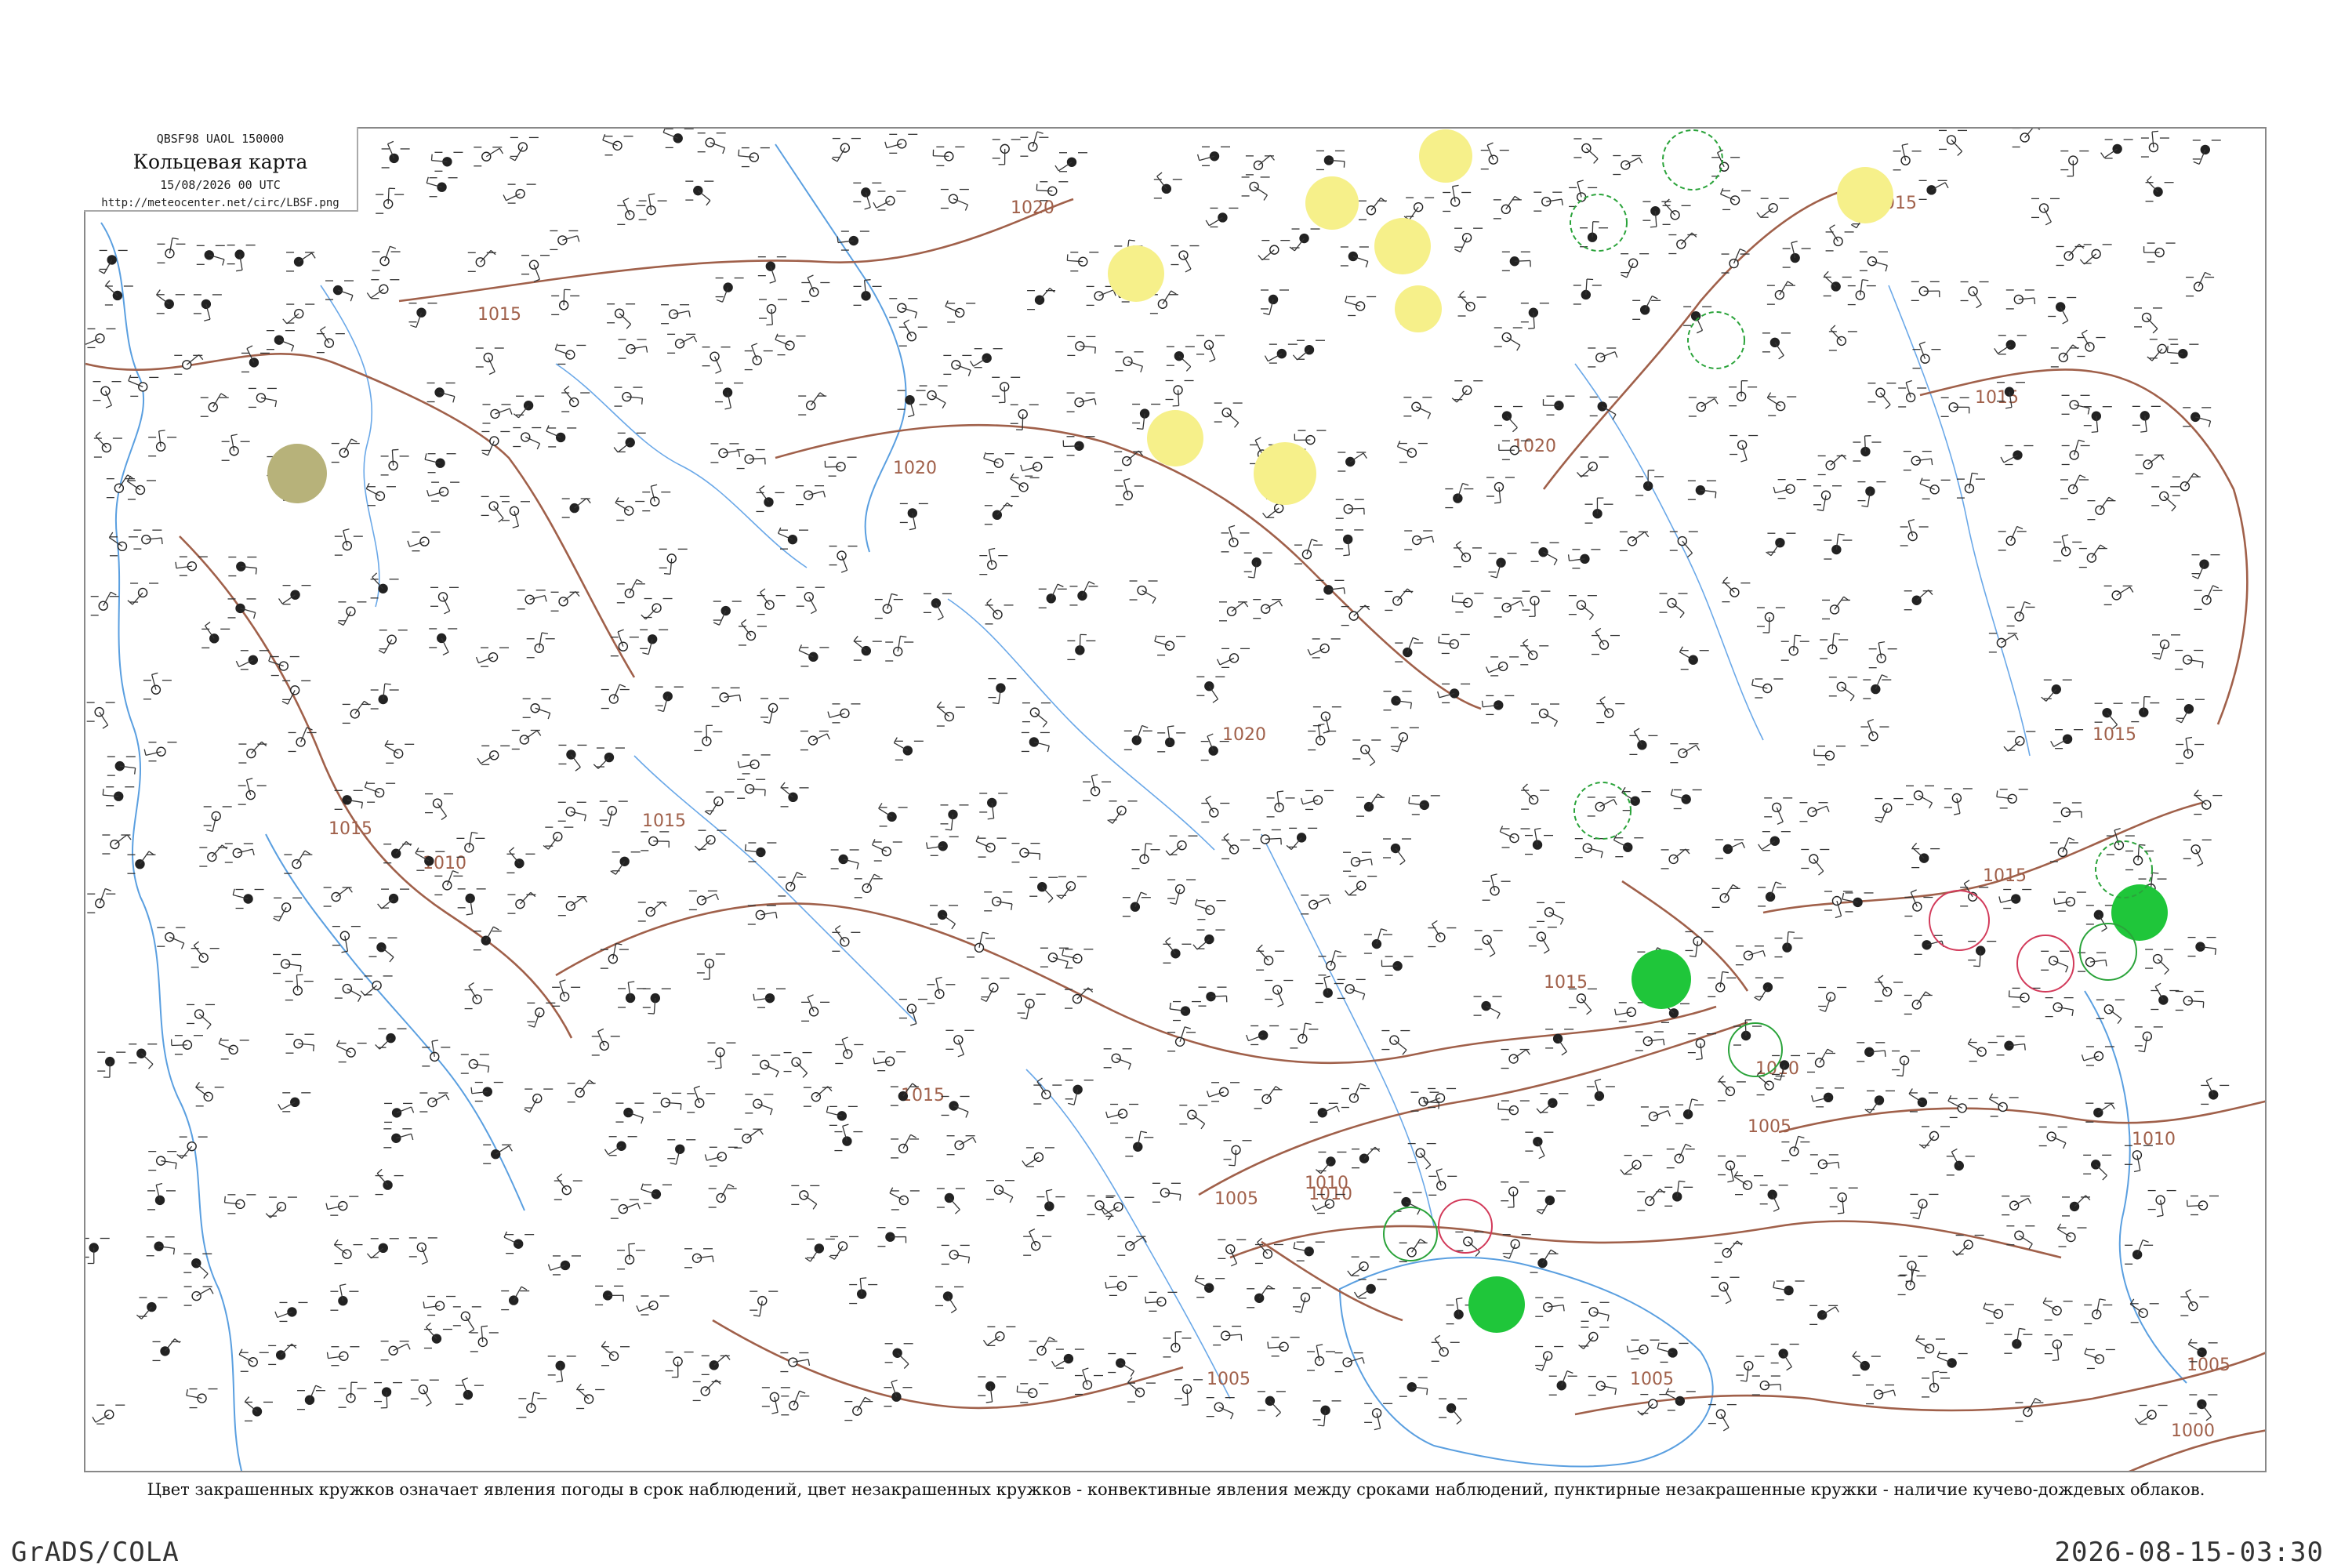 Image resolution: width=2352 pixels, height=1568 pixels. Describe the element at coordinates (841, 348) in the screenshot. I see `coastline-baltic` at that location.